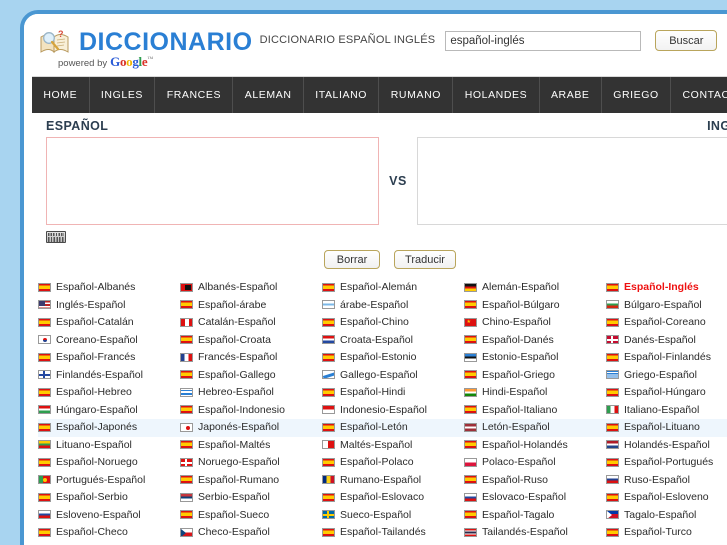 The image size is (727, 545). Describe the element at coordinates (370, 375) in the screenshot. I see `language-pair-link: Gallego-Español` at that location.